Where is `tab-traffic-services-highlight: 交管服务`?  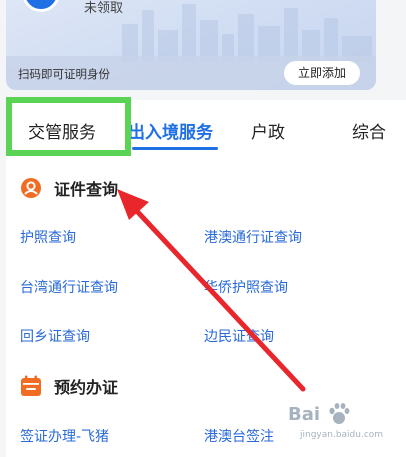
tab-traffic-services-highlight: 交管服务 is located at coordinates (68, 126).